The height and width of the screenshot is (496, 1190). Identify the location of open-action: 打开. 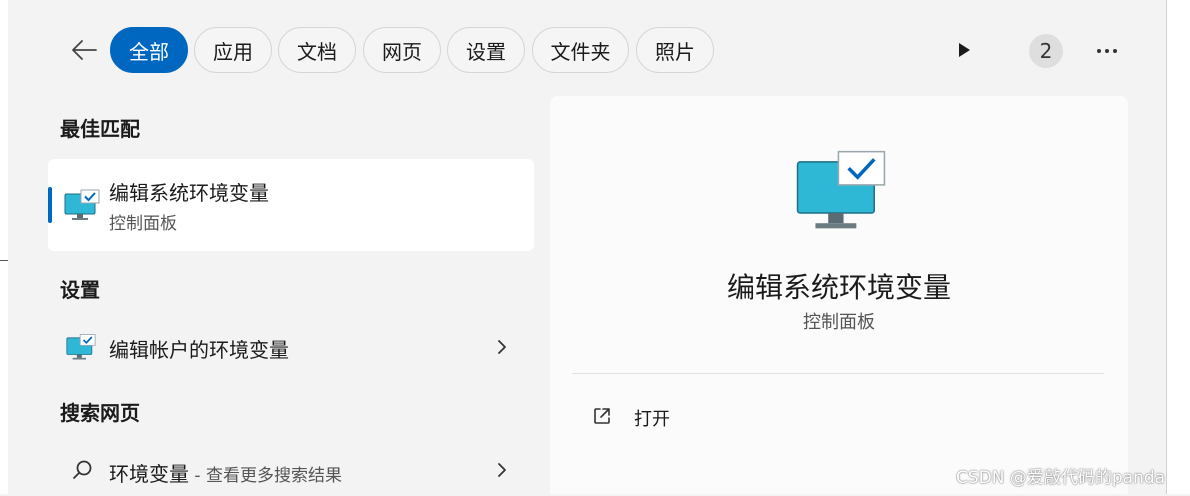
(838, 417).